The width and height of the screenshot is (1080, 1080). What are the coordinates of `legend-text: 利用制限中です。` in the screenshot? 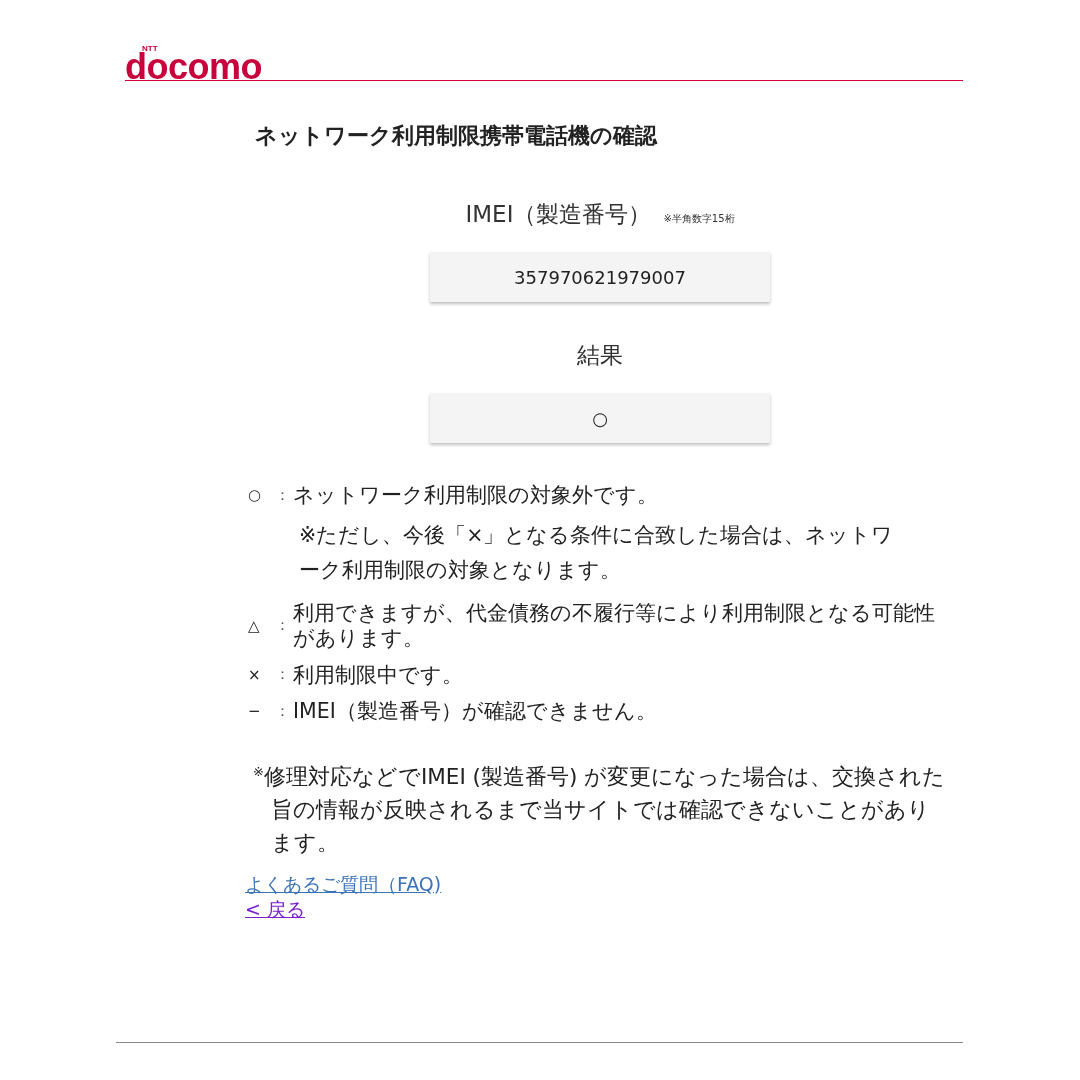 It's located at (378, 675).